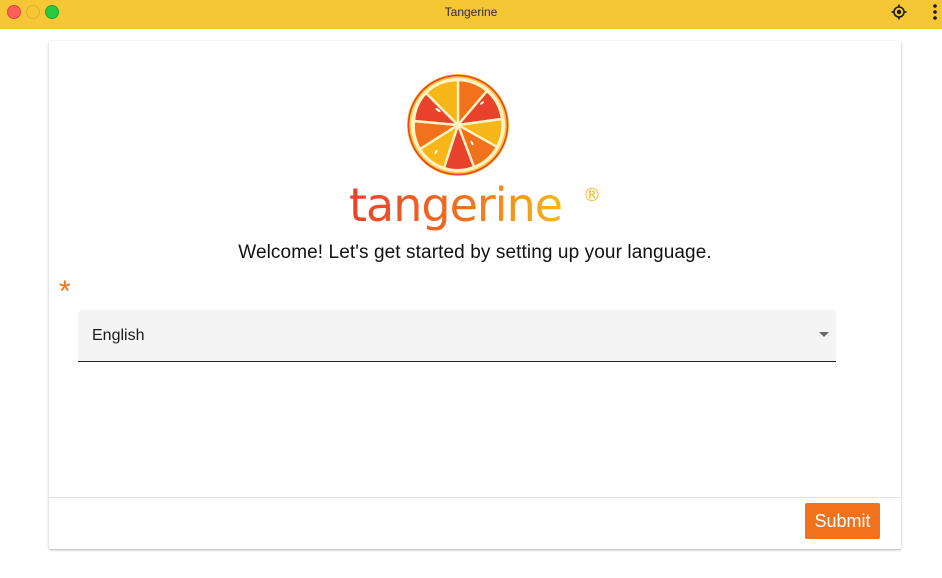 Image resolution: width=942 pixels, height=578 pixels. Describe the element at coordinates (65, 291) in the screenshot. I see `required-marker: *` at that location.